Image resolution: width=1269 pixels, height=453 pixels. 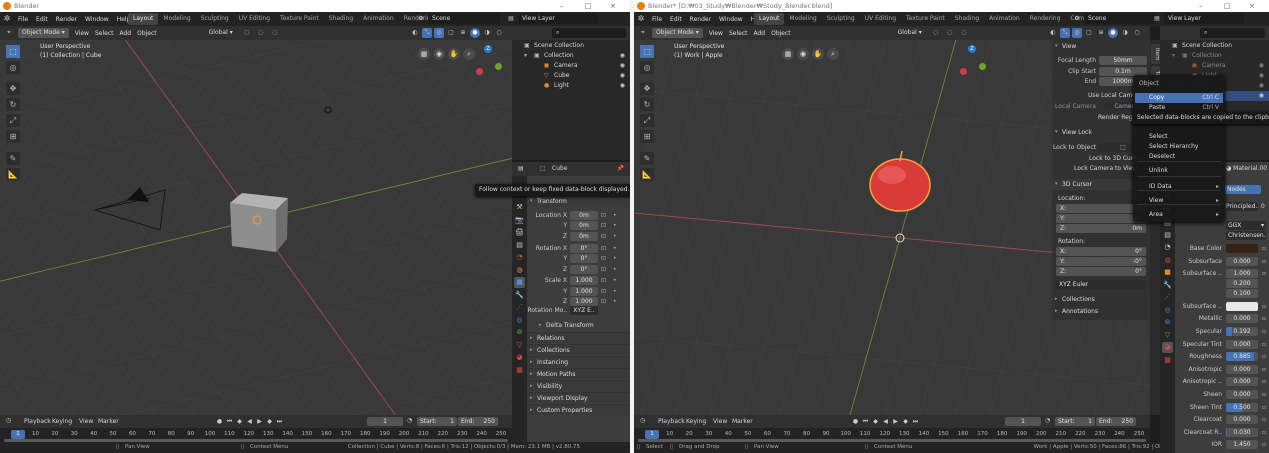 I want to click on nav-gizmo-z-icon: Z, so click(x=488, y=49).